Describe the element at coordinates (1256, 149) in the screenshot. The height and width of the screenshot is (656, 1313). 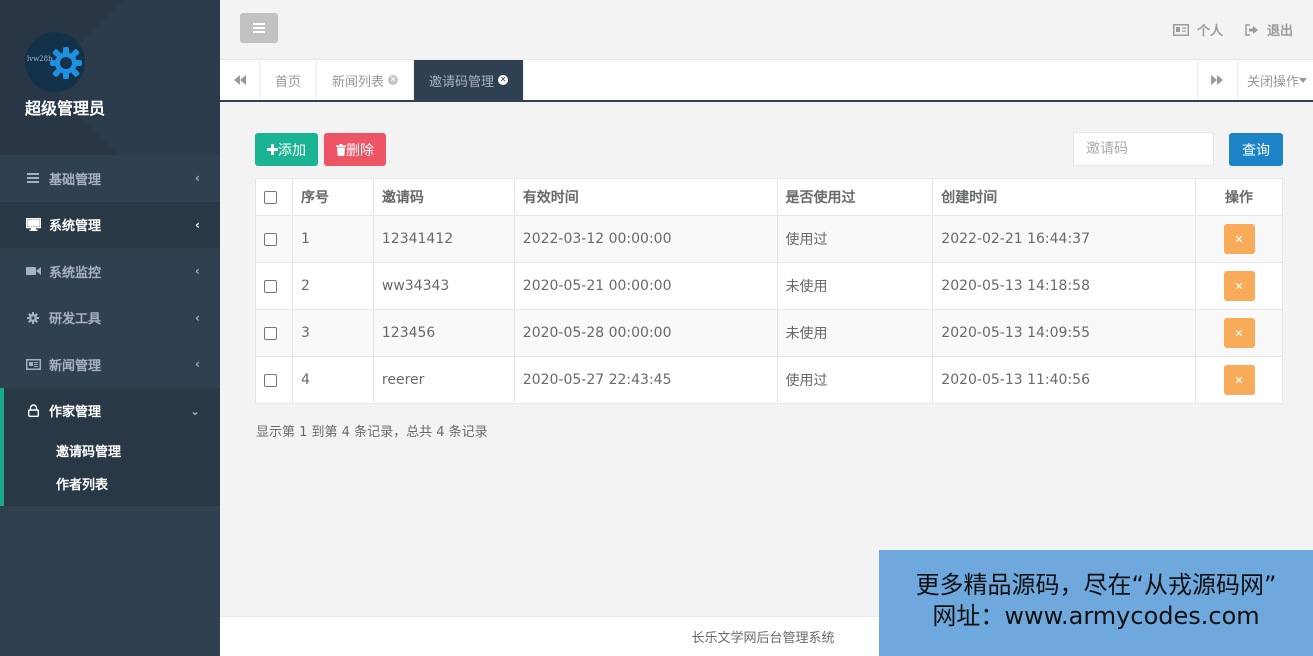
I see `query-button: 查询` at that location.